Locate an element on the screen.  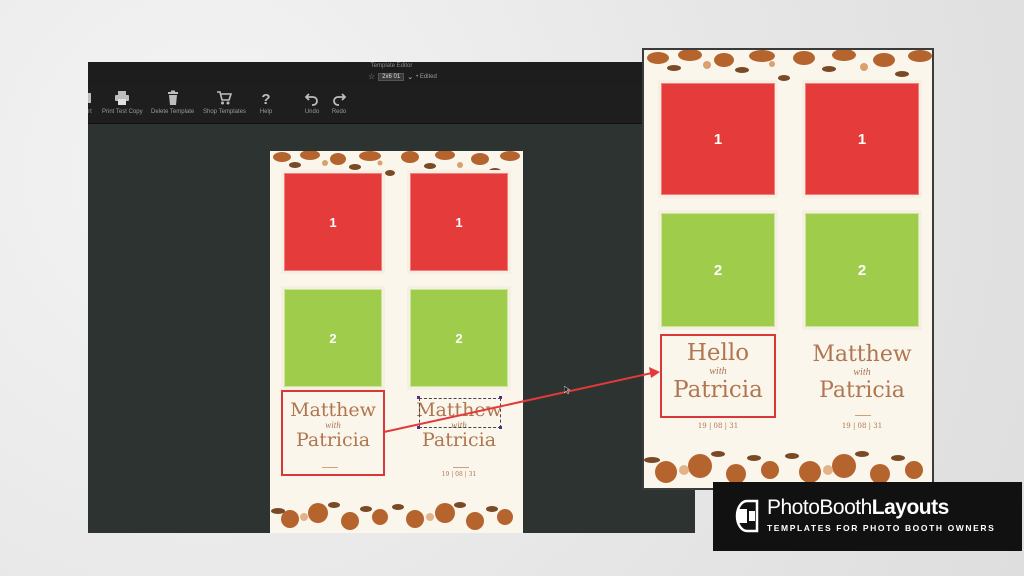
preview-date-right: 19 | 08 | 31 is located at coordinates (862, 426).